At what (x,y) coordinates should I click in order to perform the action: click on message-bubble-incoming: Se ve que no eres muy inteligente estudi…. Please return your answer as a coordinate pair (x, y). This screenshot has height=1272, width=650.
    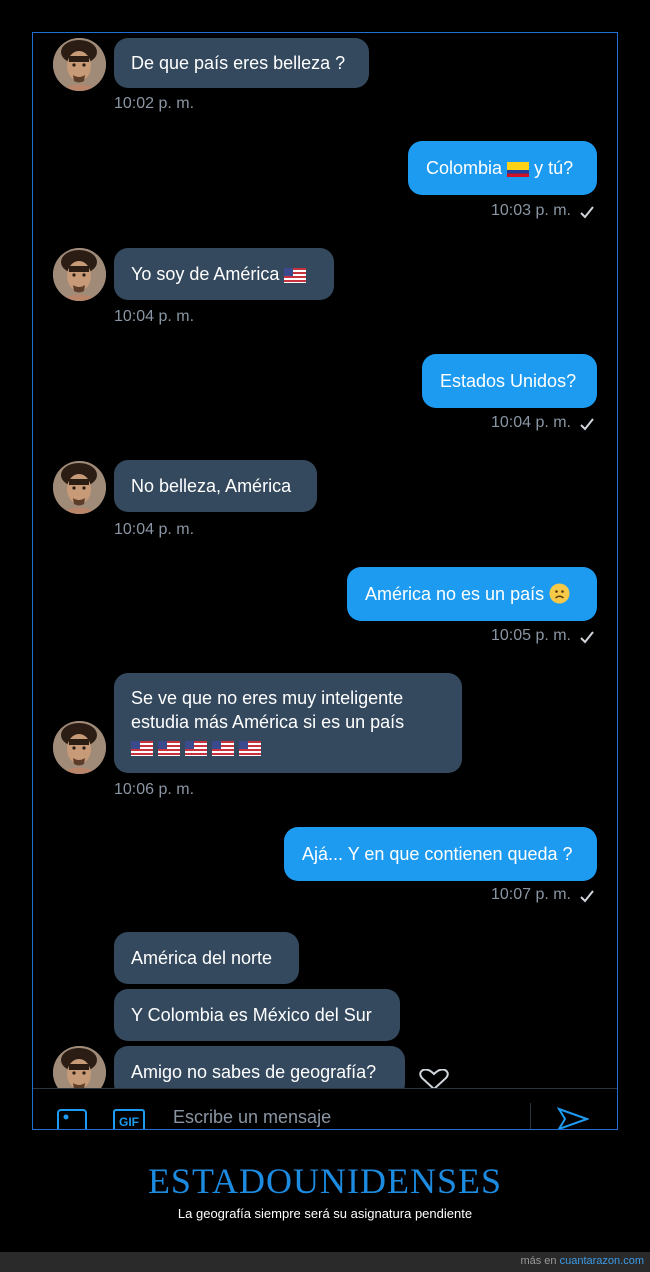
    Looking at the image, I should click on (288, 723).